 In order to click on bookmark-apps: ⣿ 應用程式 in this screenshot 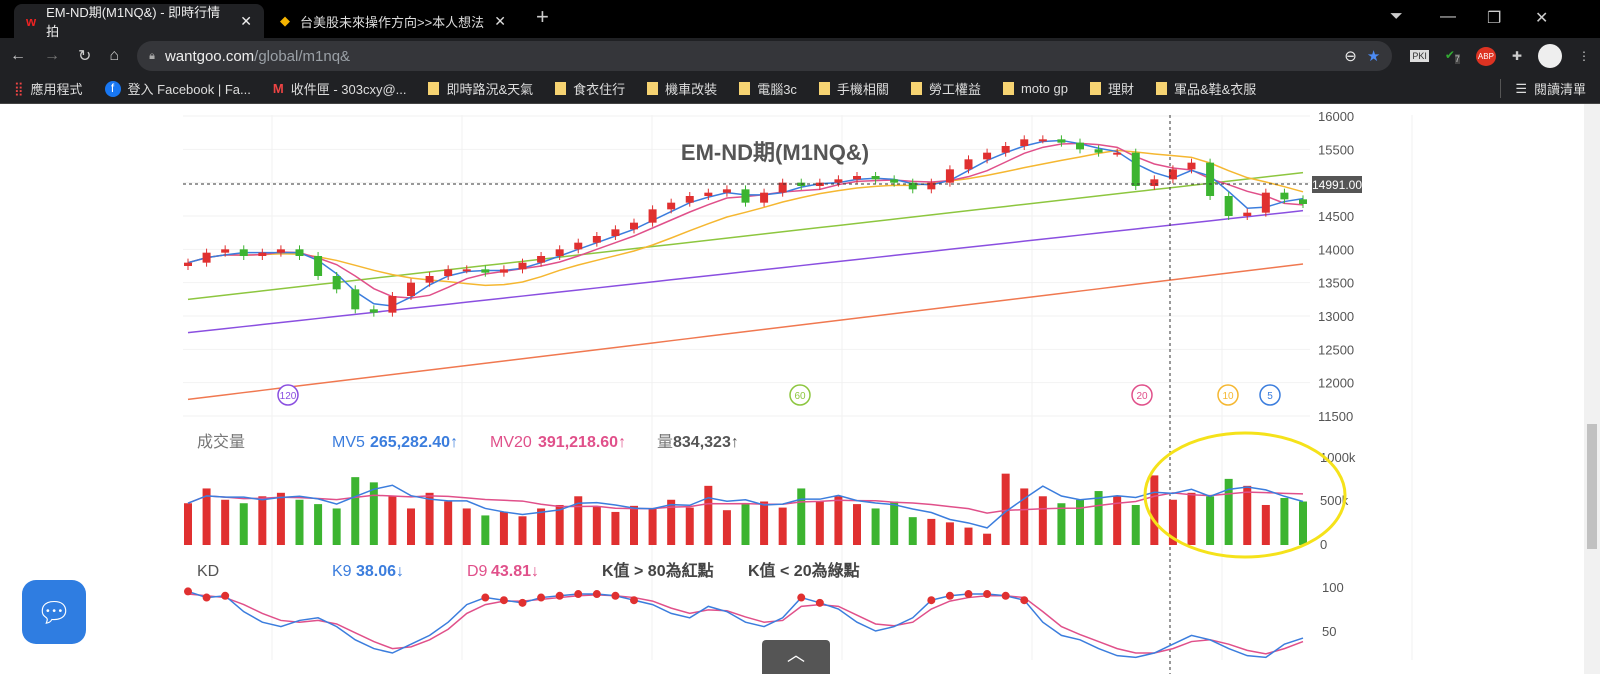, I will do `click(48, 88)`.